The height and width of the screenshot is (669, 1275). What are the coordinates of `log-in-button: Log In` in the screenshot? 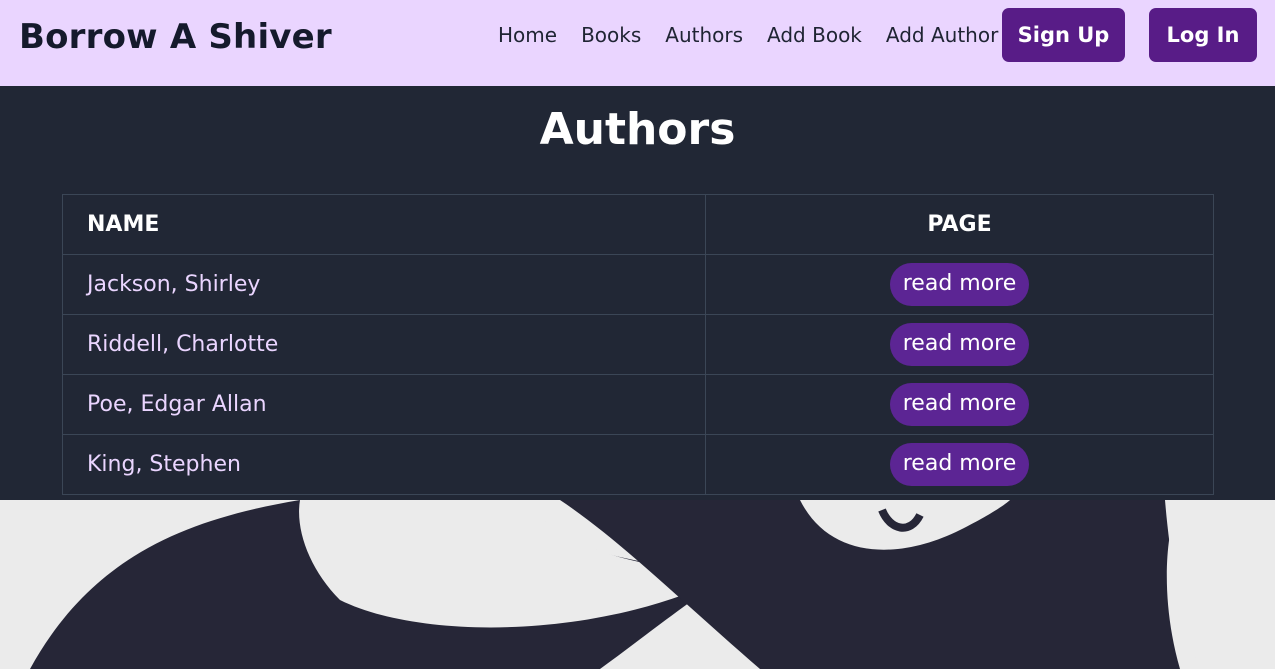 It's located at (1203, 35).